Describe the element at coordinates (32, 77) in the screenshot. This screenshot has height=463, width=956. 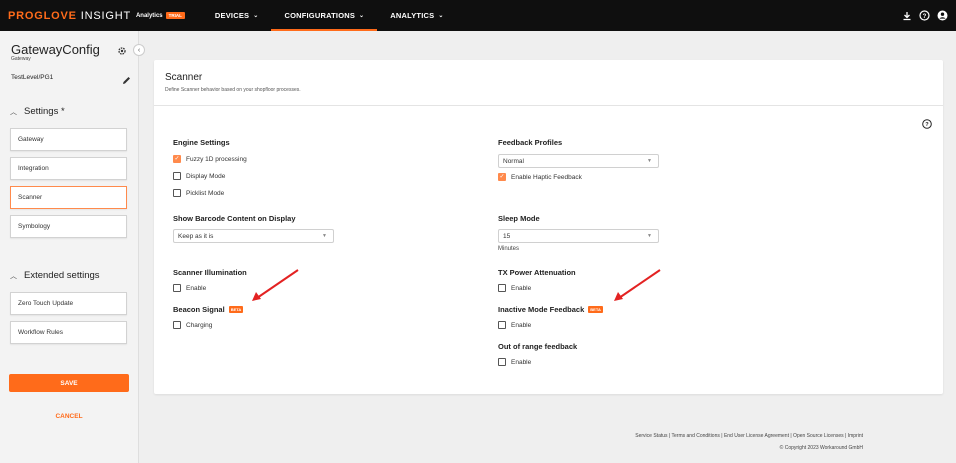
I see `config-path: TestLevel/PG1` at that location.